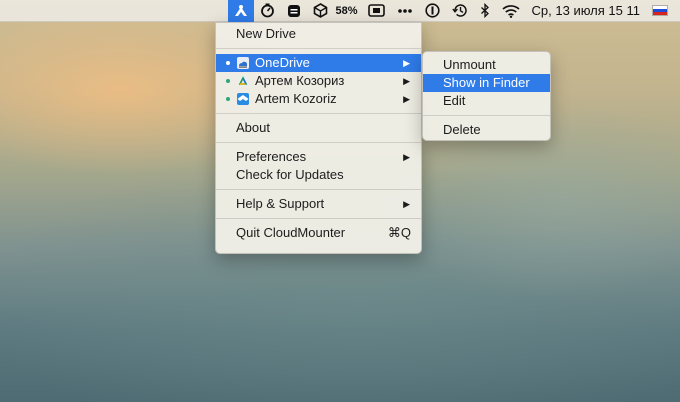 The height and width of the screenshot is (402, 680). What do you see at coordinates (291, 232) in the screenshot?
I see `quit-label: Quit CloudMounter` at bounding box center [291, 232].